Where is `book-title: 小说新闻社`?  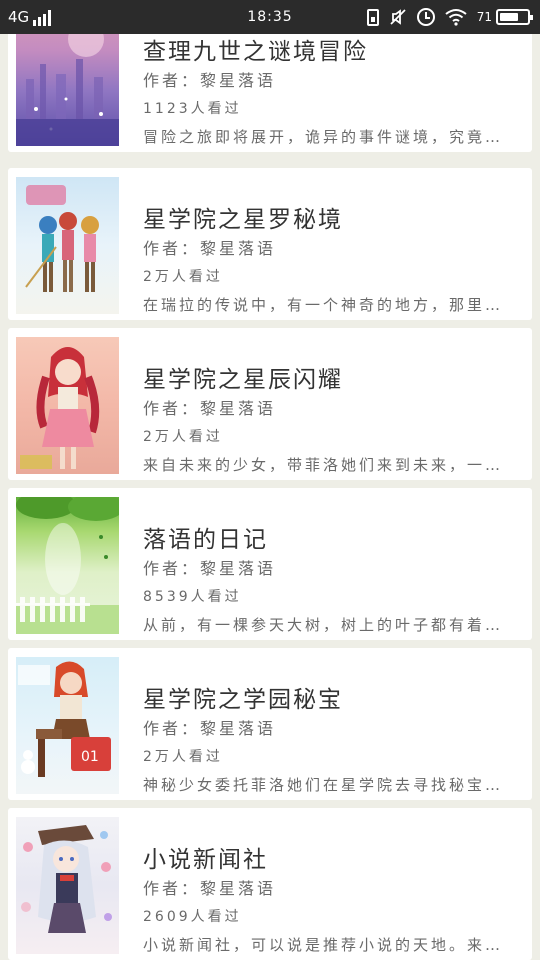
book-title: 小说新闻社 is located at coordinates (205, 860).